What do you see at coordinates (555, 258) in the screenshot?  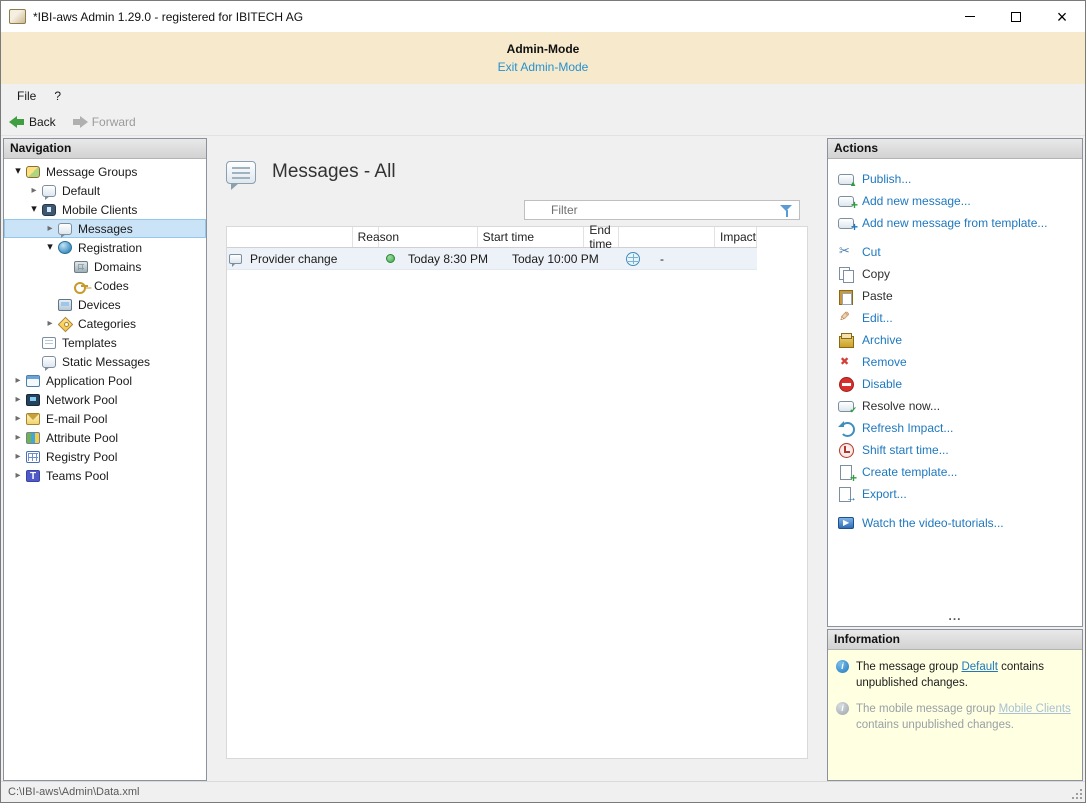 I see `cell-end-time: Today 10:00 PM` at bounding box center [555, 258].